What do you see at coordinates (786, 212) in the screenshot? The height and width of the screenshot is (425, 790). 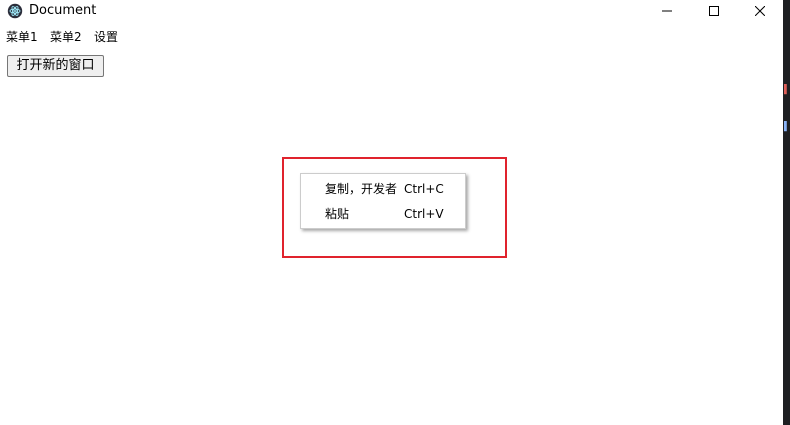 I see `background-editor-strip` at bounding box center [786, 212].